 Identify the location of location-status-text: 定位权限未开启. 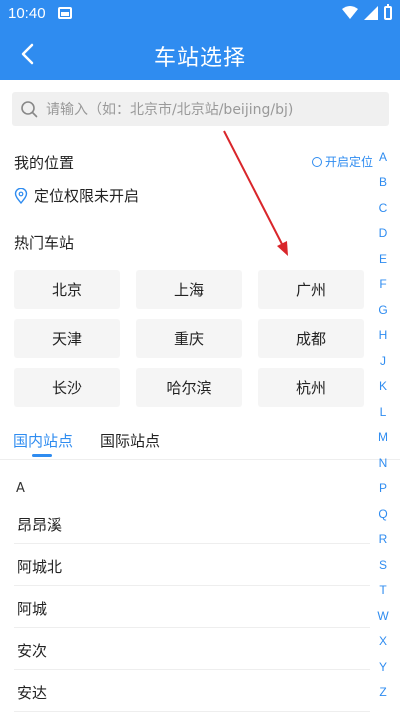
(87, 196).